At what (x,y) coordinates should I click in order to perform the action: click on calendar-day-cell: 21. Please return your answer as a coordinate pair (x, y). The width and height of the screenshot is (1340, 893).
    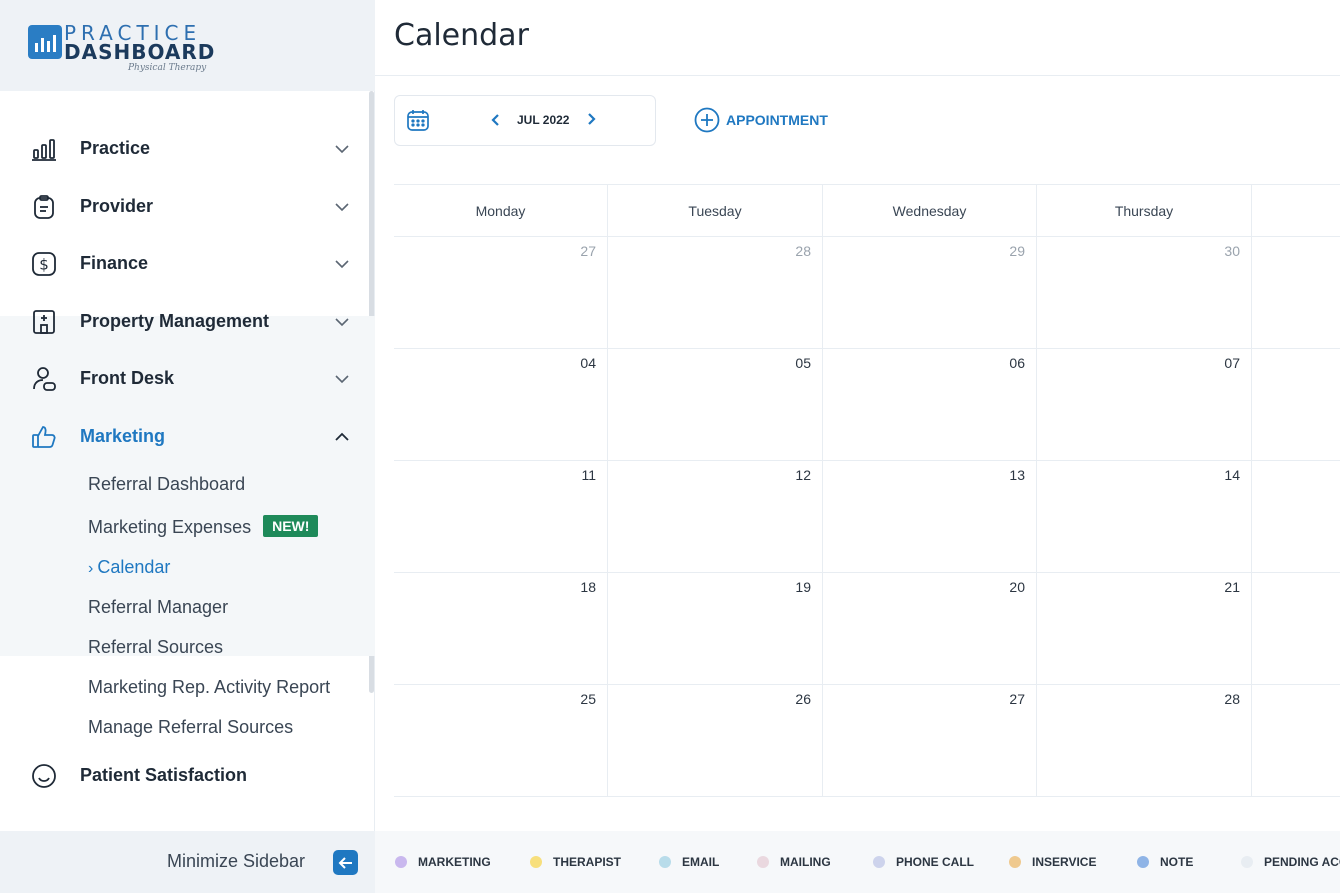
    Looking at the image, I should click on (1144, 628).